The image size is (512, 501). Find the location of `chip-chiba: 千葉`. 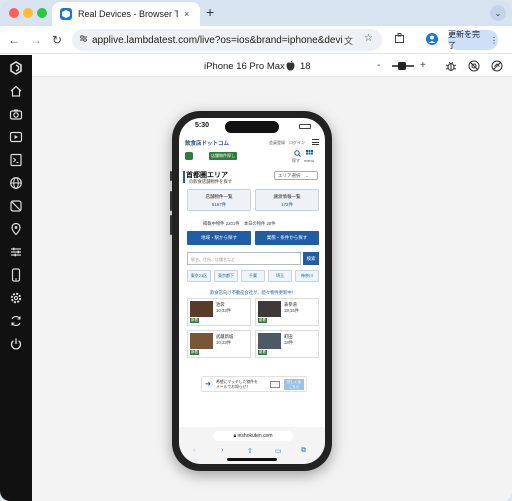

chip-chiba: 千葉 is located at coordinates (253, 276).